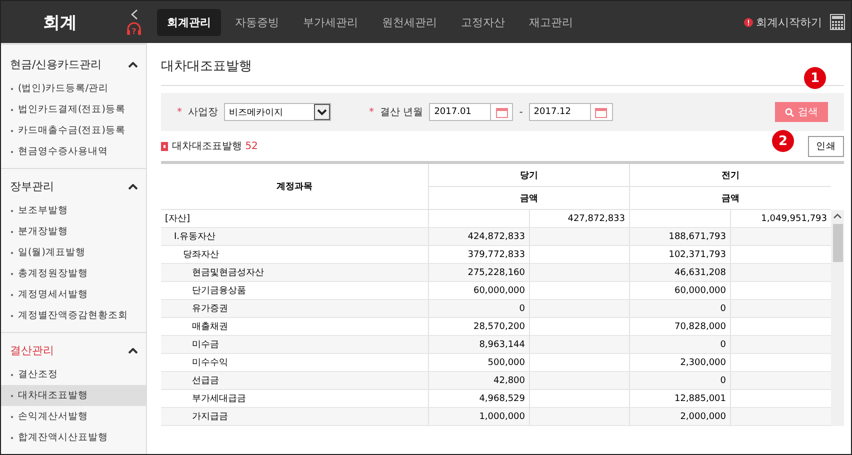 Image resolution: width=852 pixels, height=455 pixels. I want to click on table-cell: 12,885,001, so click(679, 399).